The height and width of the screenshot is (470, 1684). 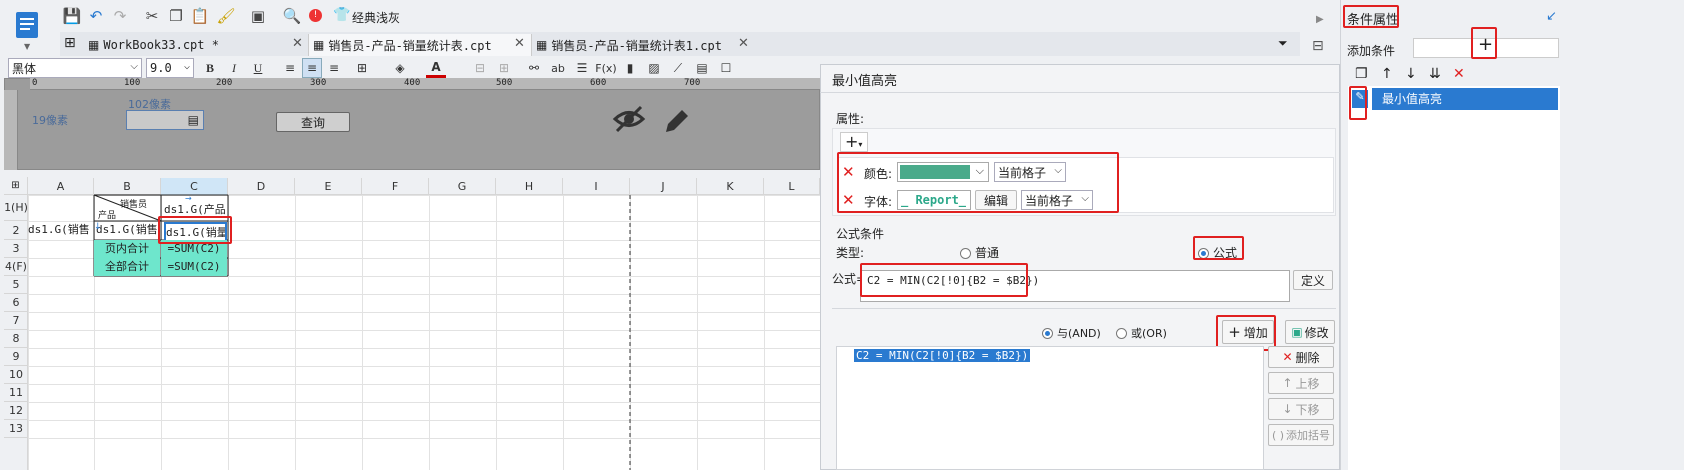 What do you see at coordinates (134, 205) in the screenshot?
I see `cell-b1-top: 销售员` at bounding box center [134, 205].